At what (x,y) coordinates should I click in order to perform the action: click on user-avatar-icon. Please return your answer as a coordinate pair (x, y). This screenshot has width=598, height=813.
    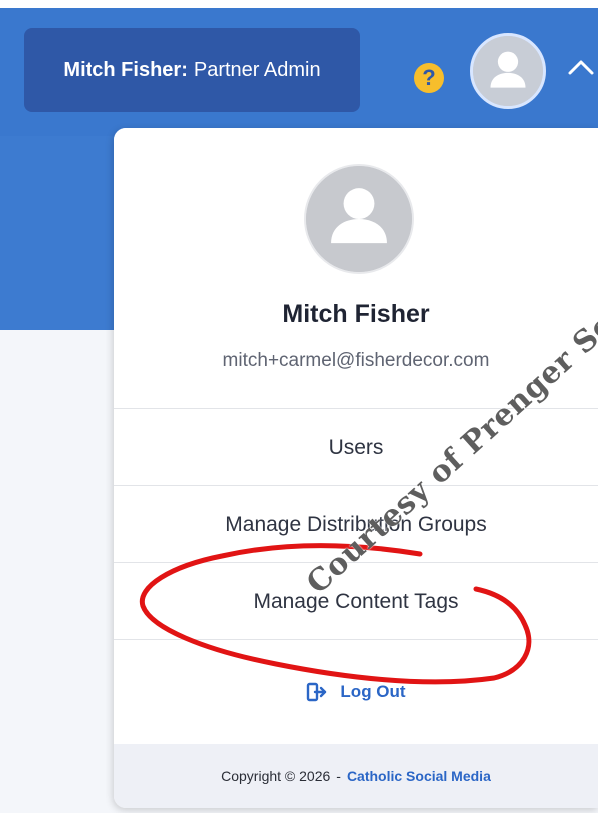
    Looking at the image, I should click on (508, 71).